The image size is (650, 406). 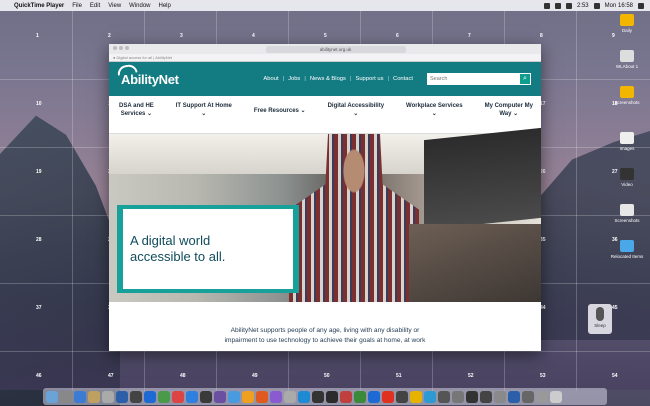 I want to click on desktop-icon: Video, so click(x=627, y=177).